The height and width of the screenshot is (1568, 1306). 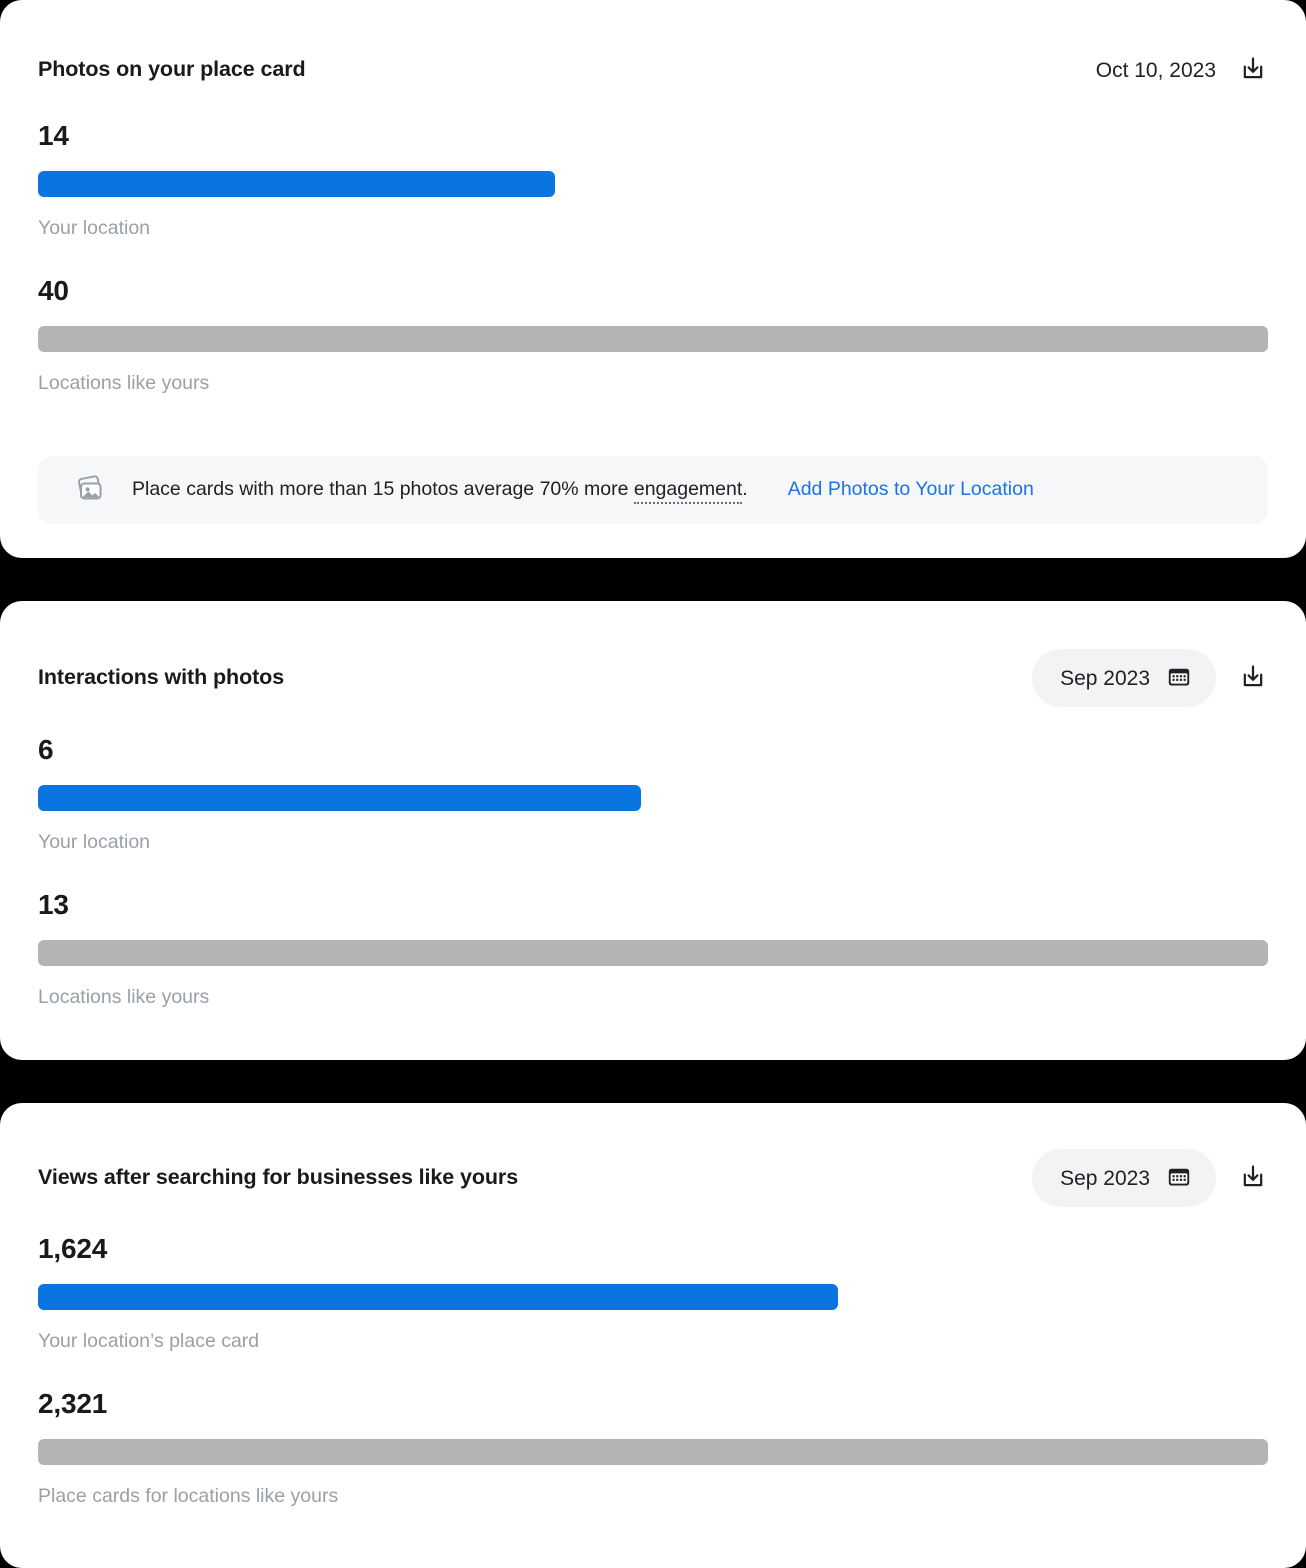 What do you see at coordinates (745, 489) in the screenshot?
I see `tip-text-after: .` at bounding box center [745, 489].